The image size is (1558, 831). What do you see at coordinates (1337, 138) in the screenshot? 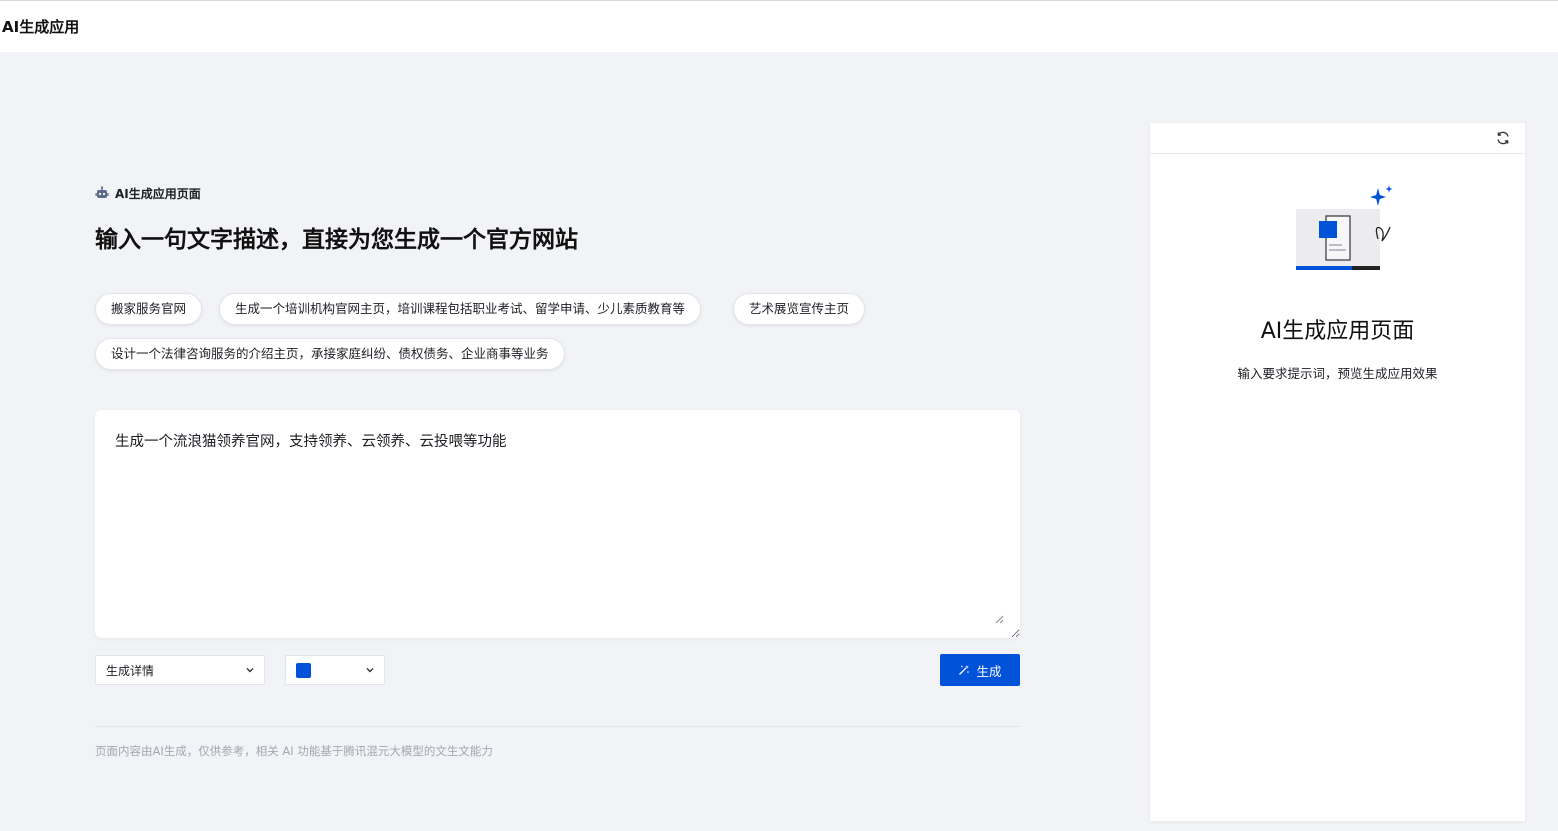
I see `preview-header` at bounding box center [1337, 138].